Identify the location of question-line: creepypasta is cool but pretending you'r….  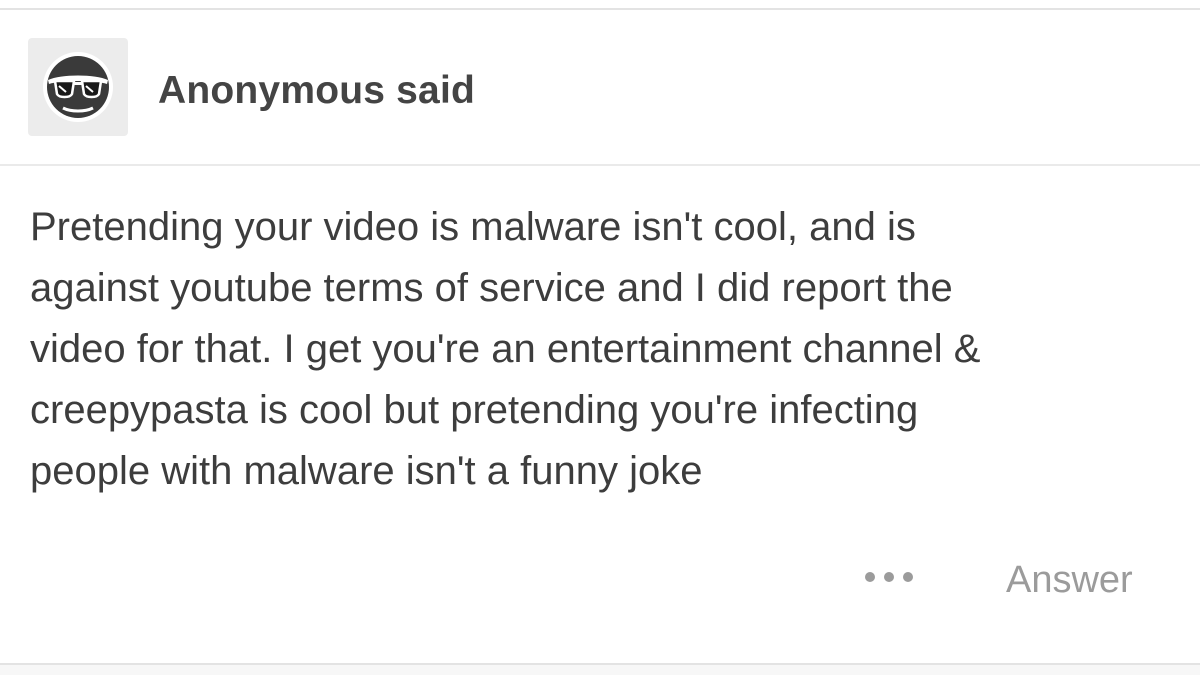
(474, 410).